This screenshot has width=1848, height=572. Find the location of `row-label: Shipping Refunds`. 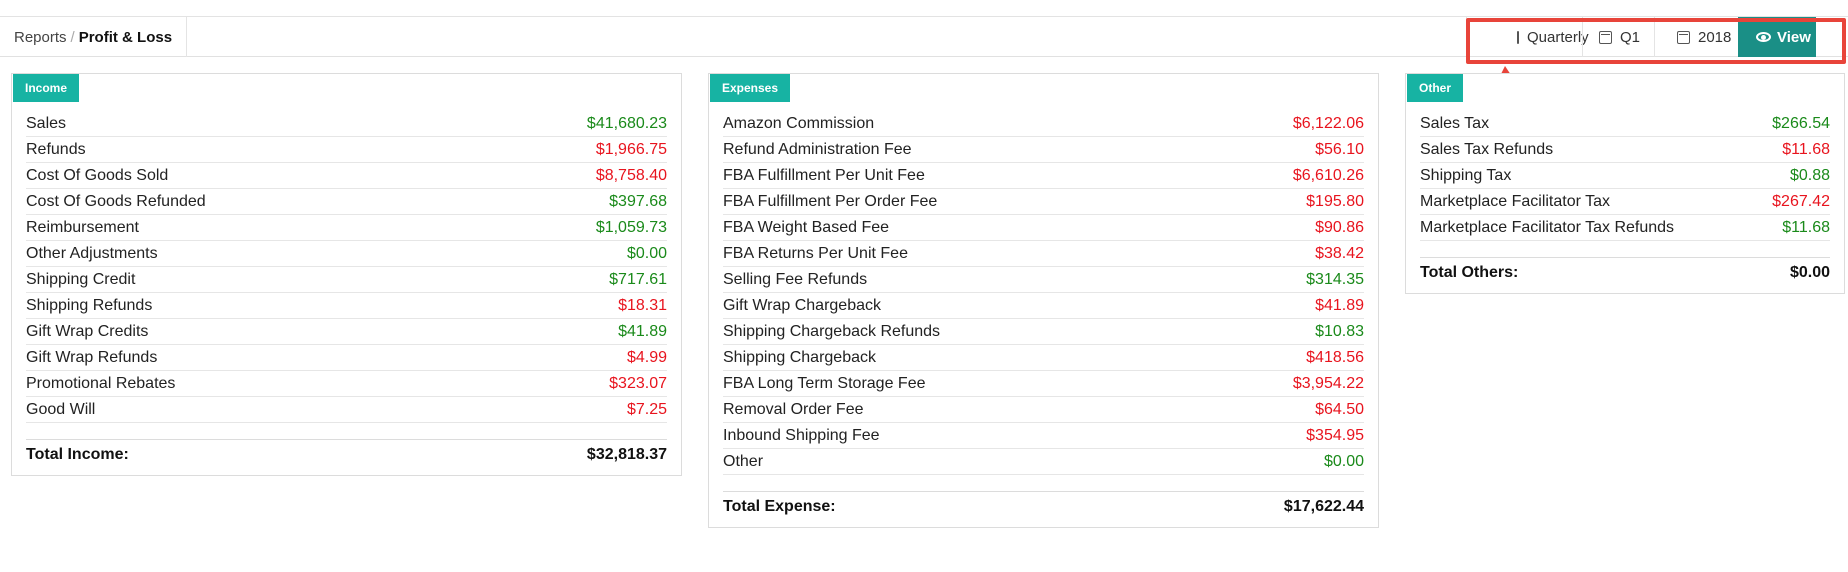

row-label: Shipping Refunds is located at coordinates (89, 305).